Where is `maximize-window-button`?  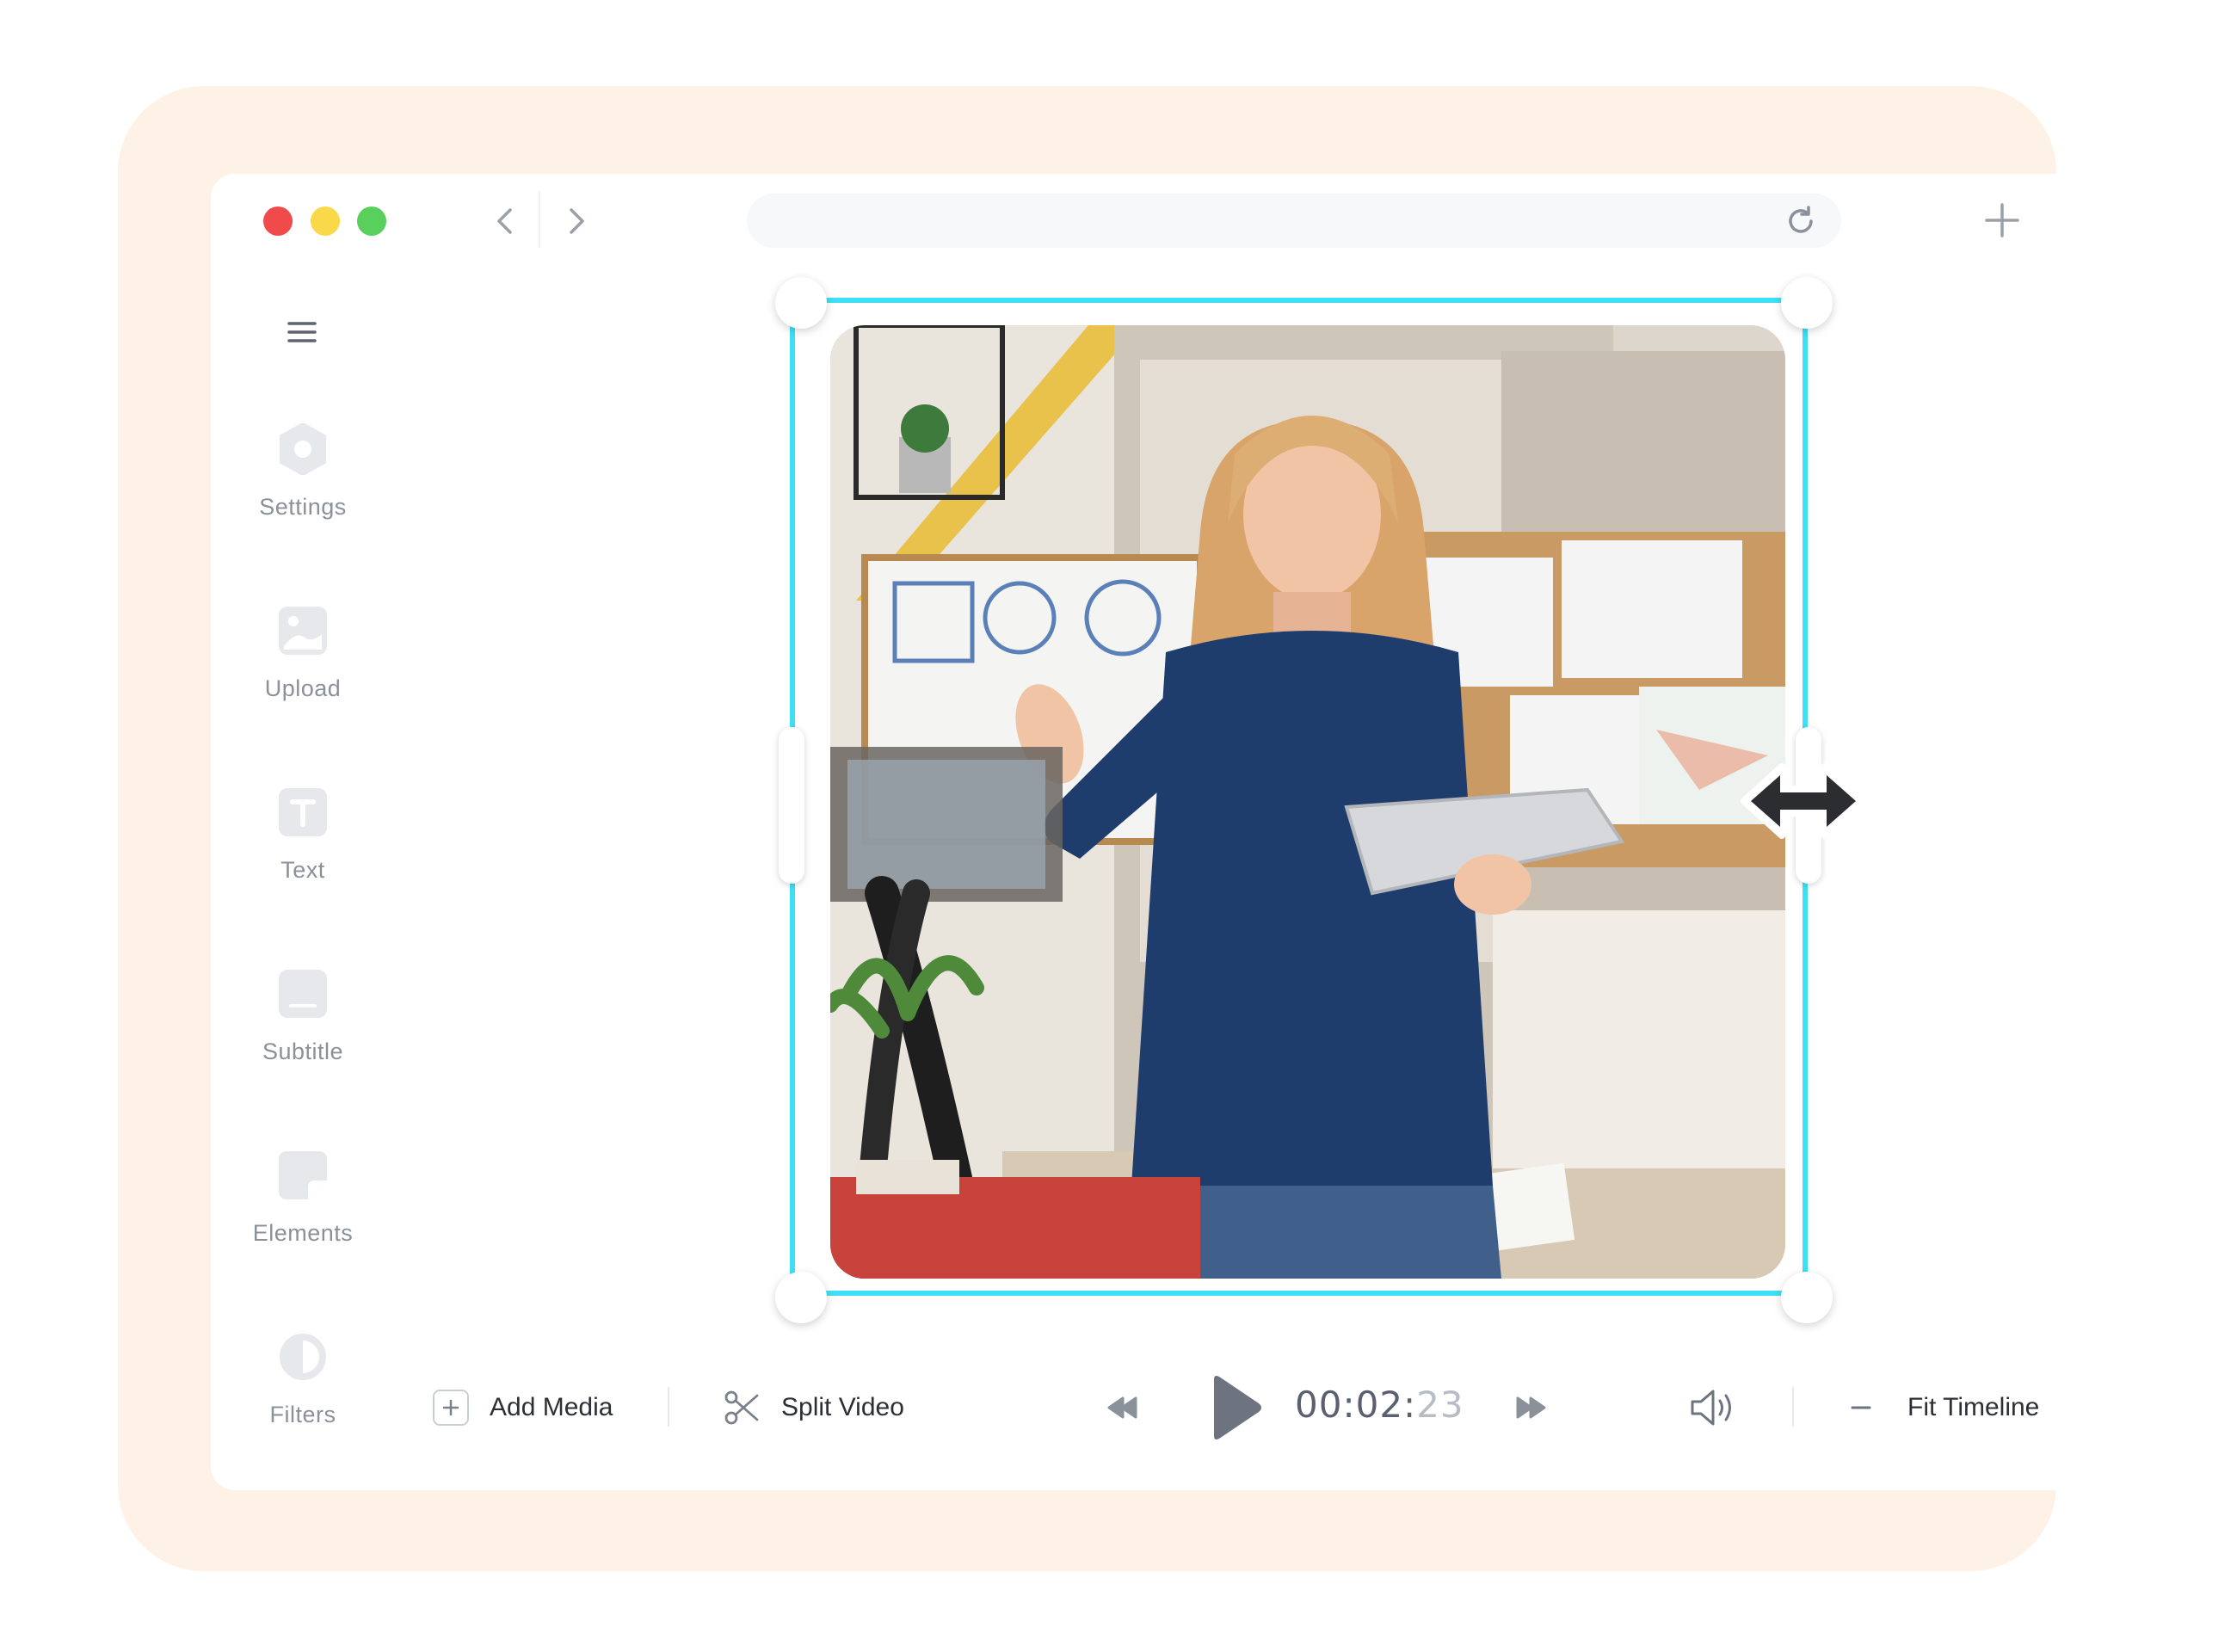
maximize-window-button is located at coordinates (371, 221).